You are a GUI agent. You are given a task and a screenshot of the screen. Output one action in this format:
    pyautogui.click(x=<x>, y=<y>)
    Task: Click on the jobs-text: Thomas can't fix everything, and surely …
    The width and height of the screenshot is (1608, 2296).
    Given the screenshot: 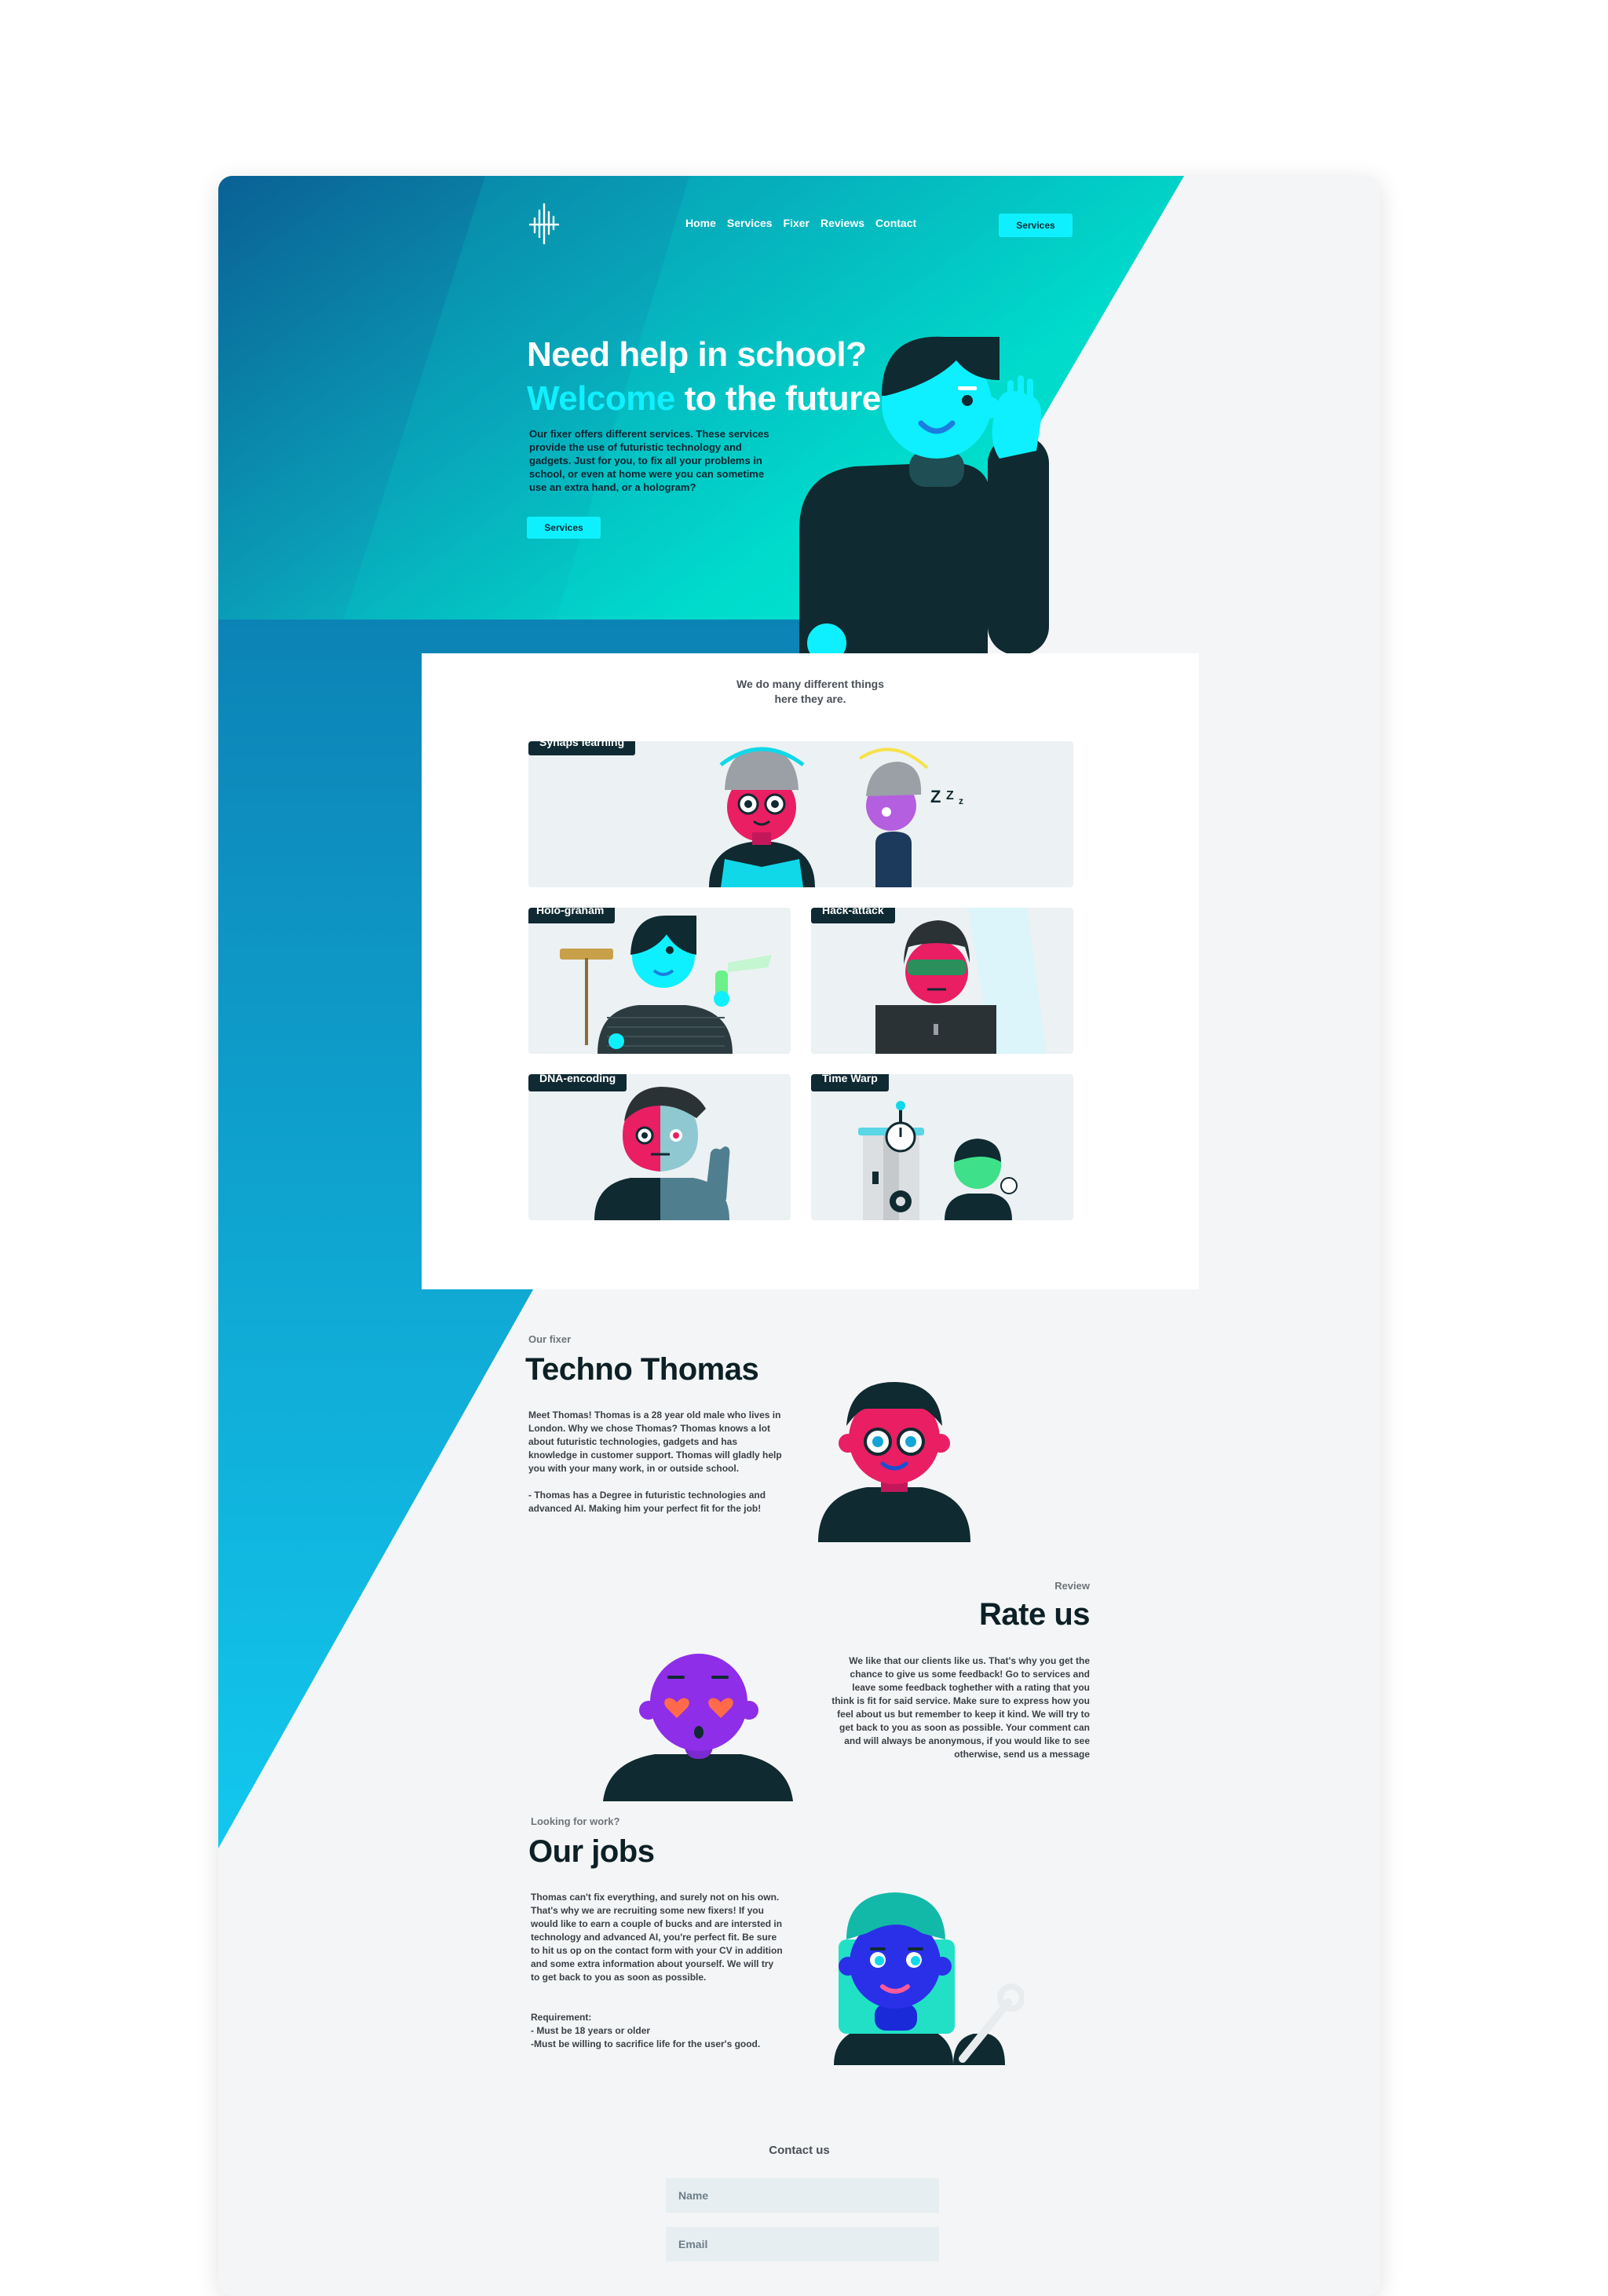 What is the action you would take?
    pyautogui.click(x=657, y=1938)
    